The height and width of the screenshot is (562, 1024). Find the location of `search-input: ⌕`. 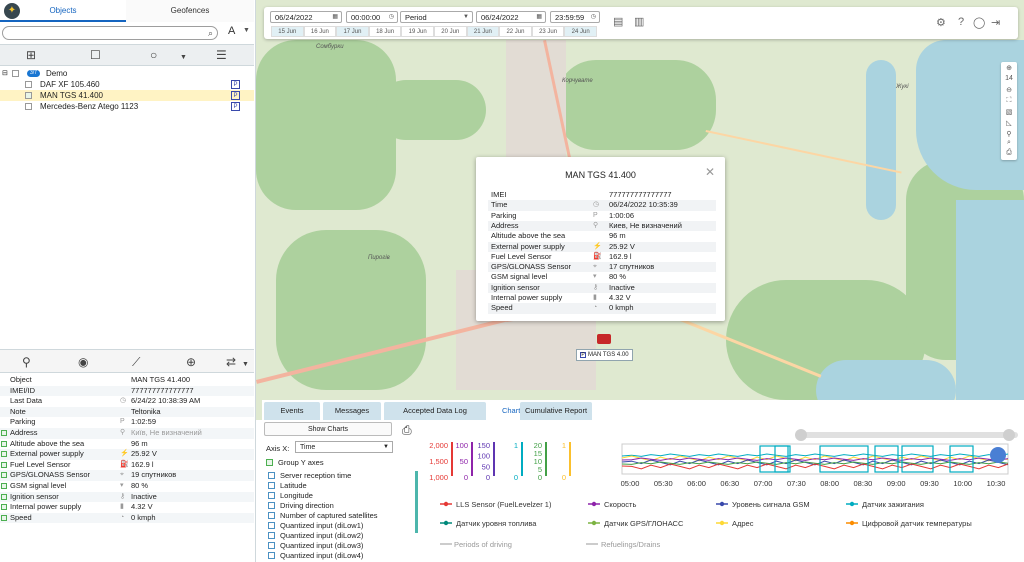

search-input: ⌕ is located at coordinates (110, 33).